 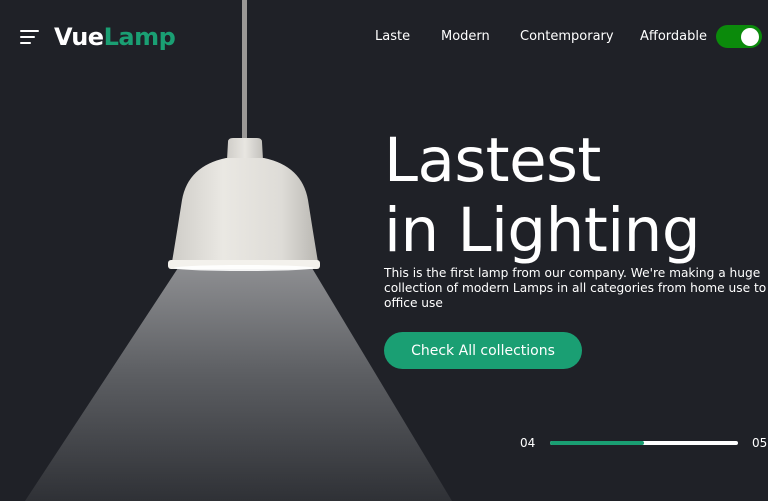 I want to click on check-collections-button: Check All collections, so click(x=483, y=350).